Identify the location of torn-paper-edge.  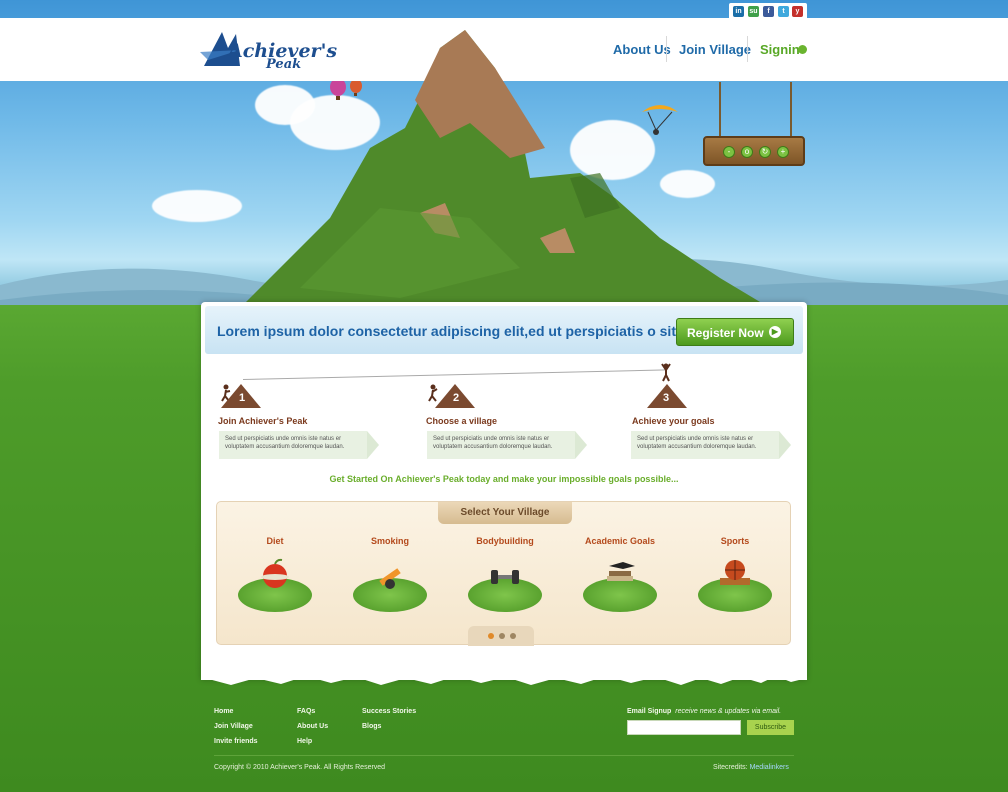
(504, 676).